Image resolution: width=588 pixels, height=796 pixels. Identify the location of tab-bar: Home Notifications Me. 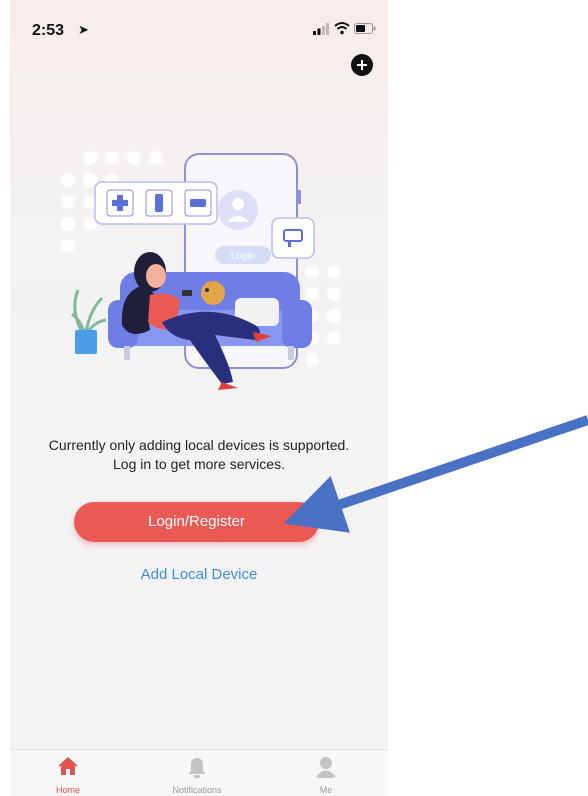
(199, 772).